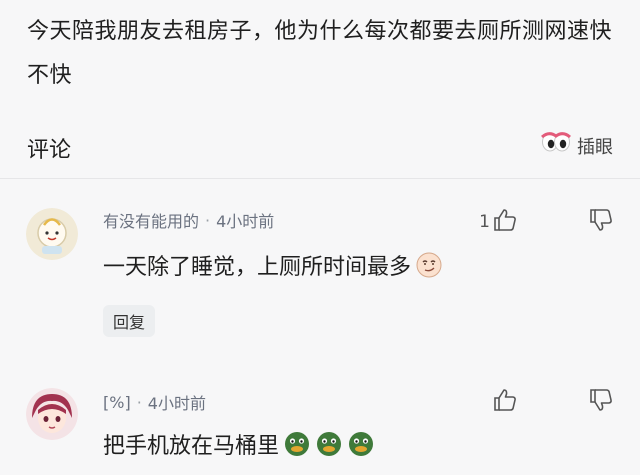 The image size is (640, 475). Describe the element at coordinates (556, 146) in the screenshot. I see `peeking-eyes-icon` at that location.